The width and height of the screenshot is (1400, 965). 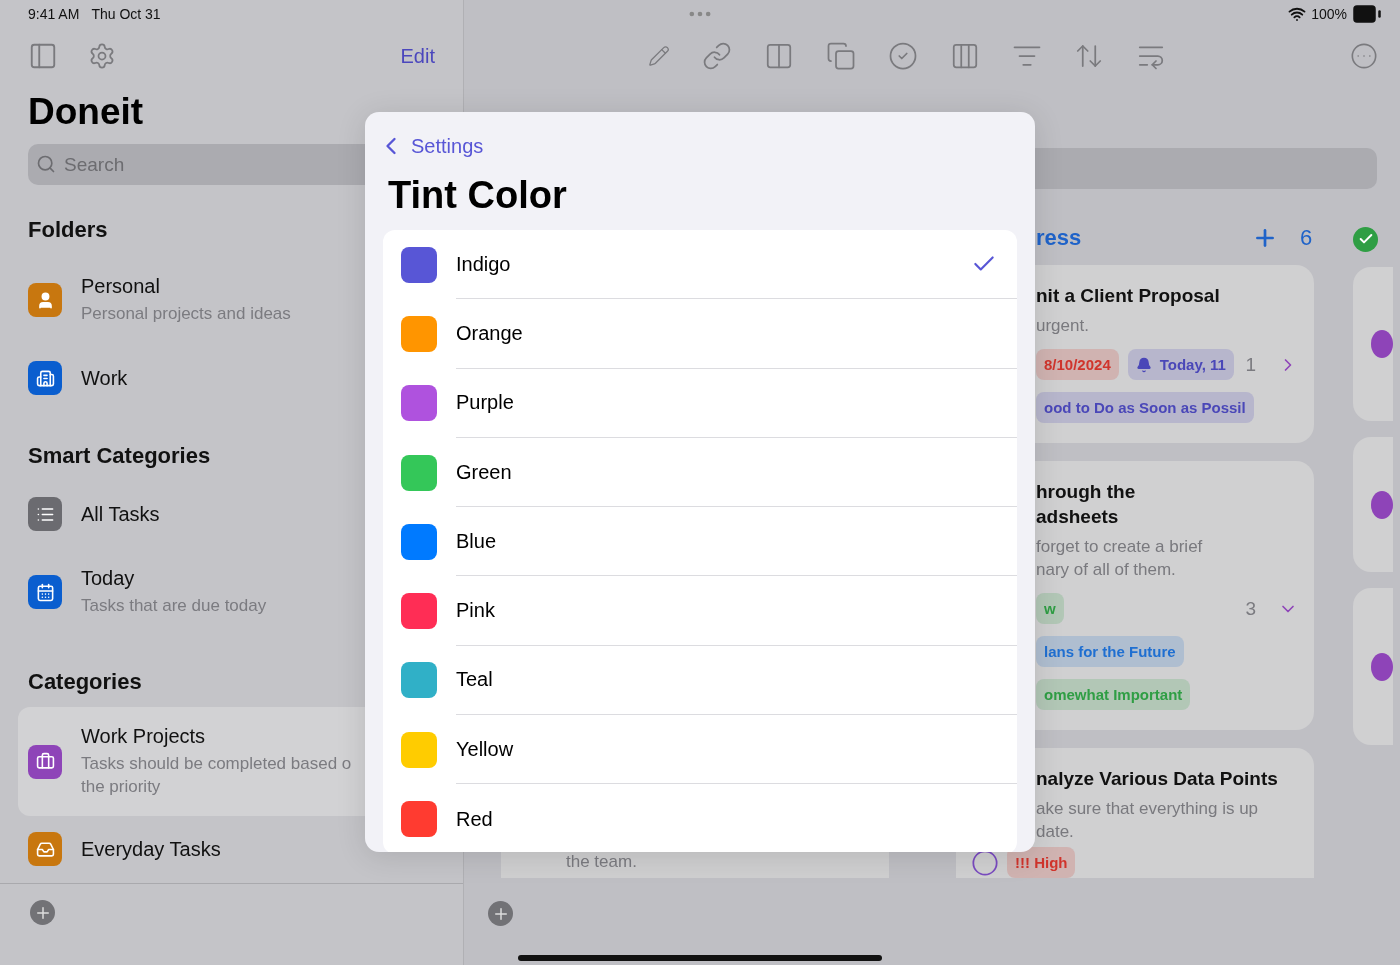 I want to click on card-title: adsheets, so click(x=1078, y=517).